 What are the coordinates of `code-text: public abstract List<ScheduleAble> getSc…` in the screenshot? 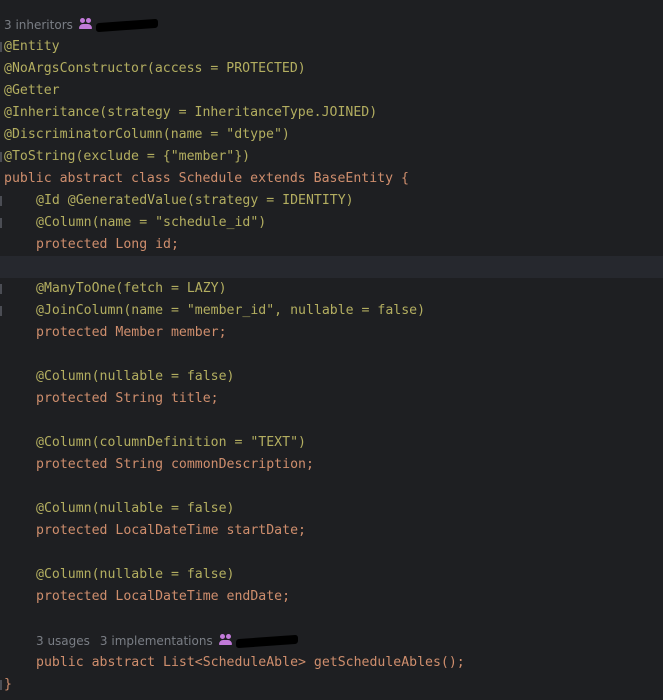 It's located at (250, 662).